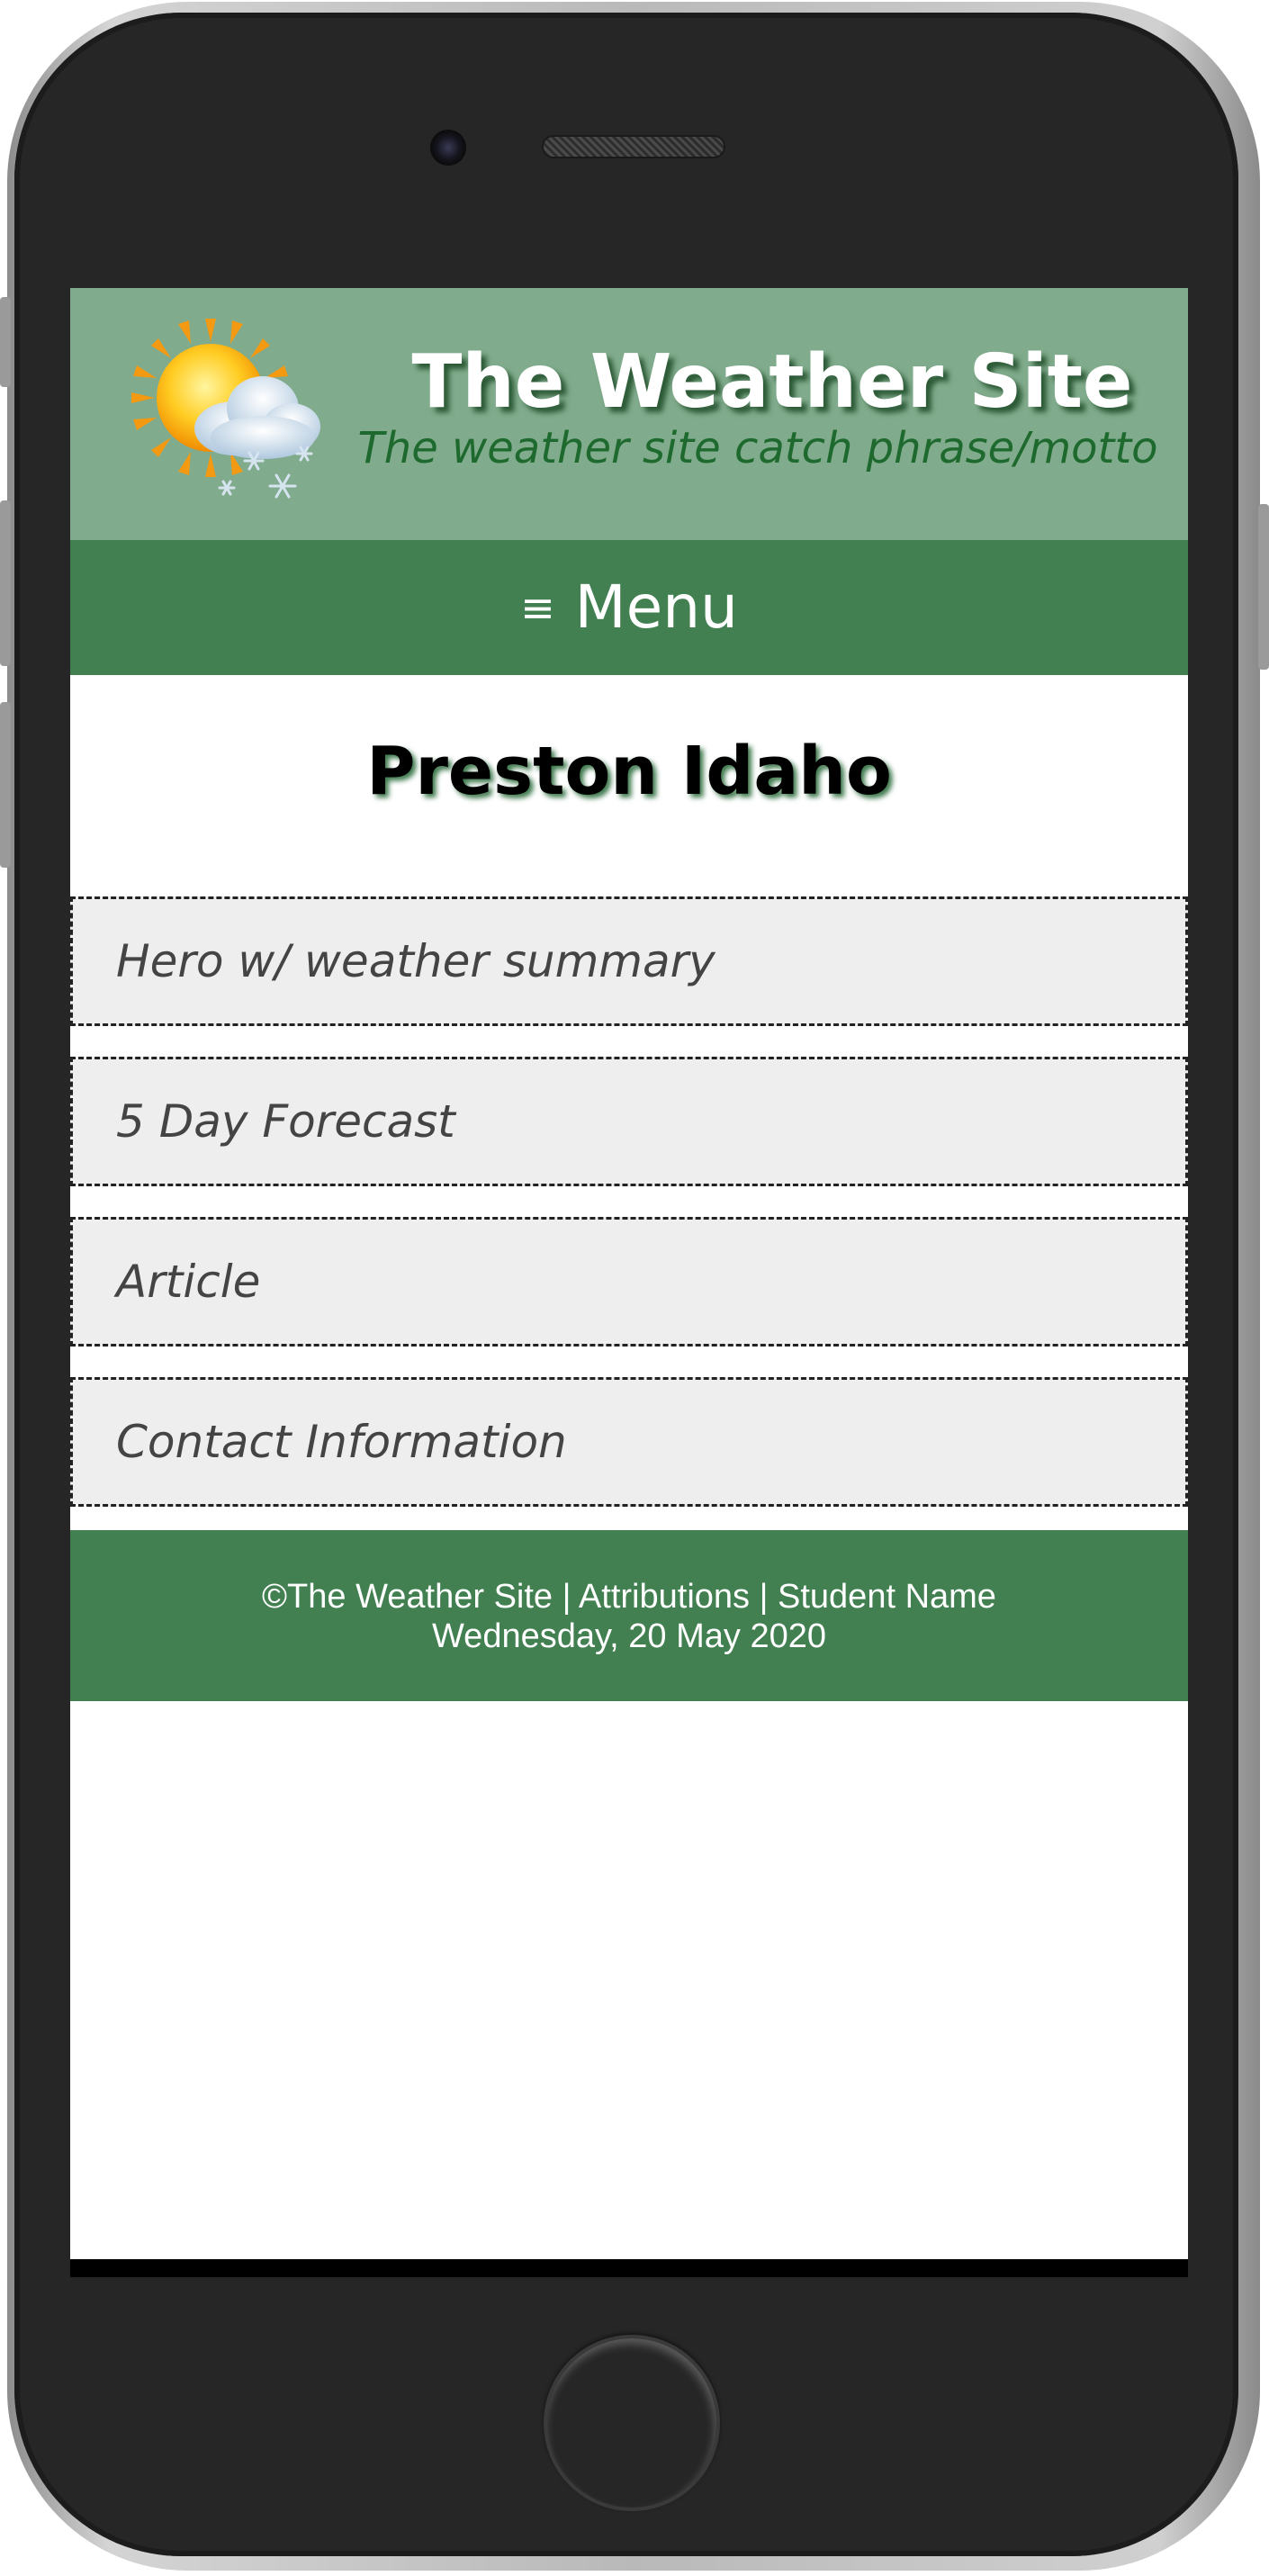 The height and width of the screenshot is (2576, 1269). What do you see at coordinates (629, 1636) in the screenshot?
I see `footer-date: Wednesday, 20 May 2020` at bounding box center [629, 1636].